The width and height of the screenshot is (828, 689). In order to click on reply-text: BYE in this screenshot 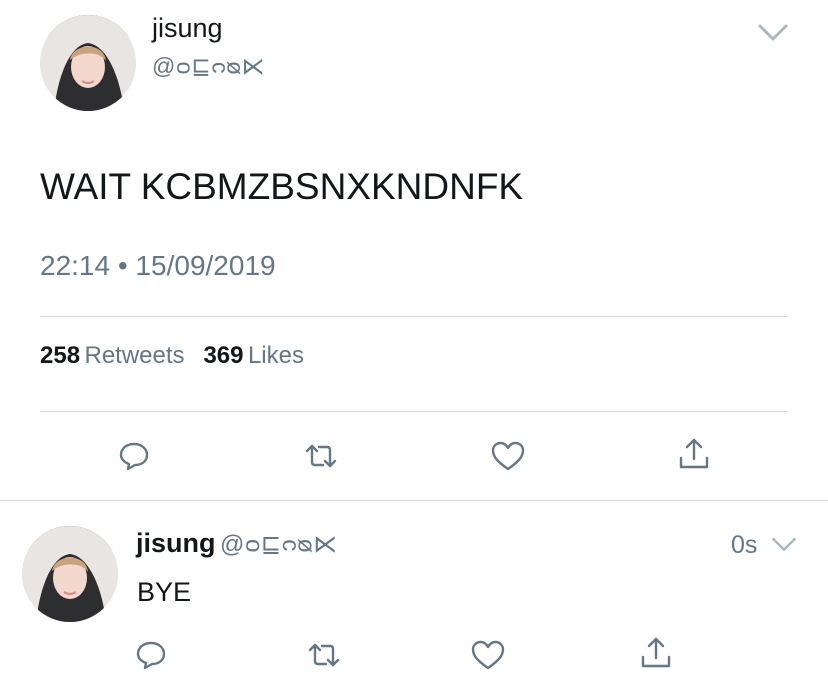, I will do `click(164, 592)`.